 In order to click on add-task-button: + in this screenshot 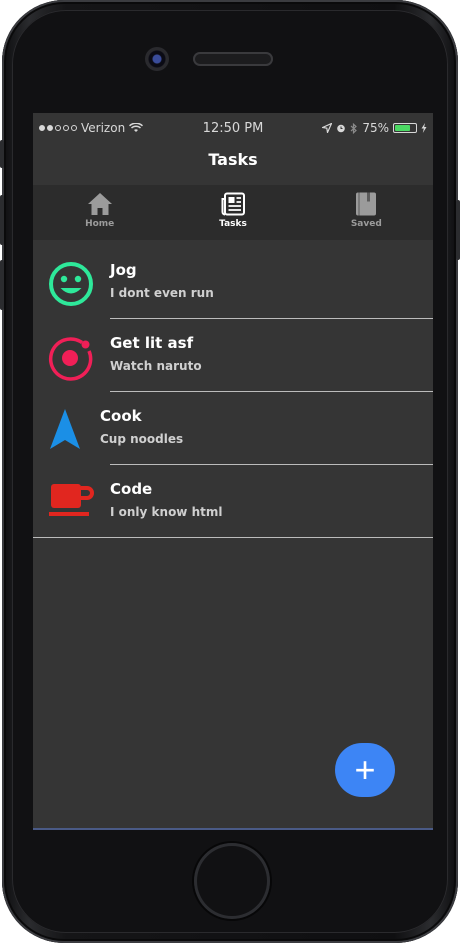, I will do `click(365, 770)`.